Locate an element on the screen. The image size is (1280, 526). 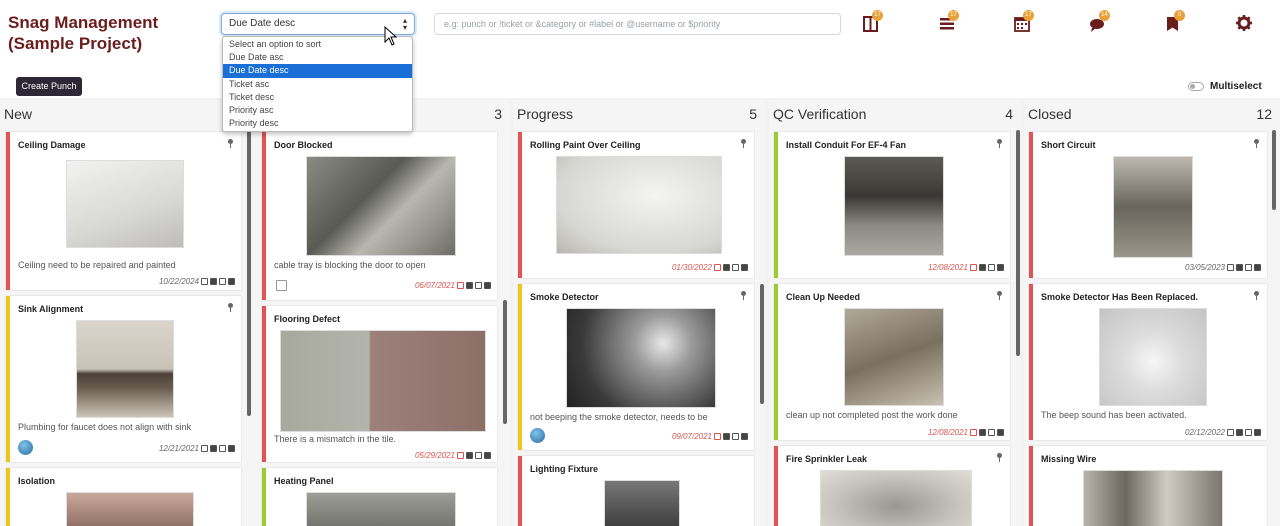
create-punch-button: Create Punch is located at coordinates (49, 86).